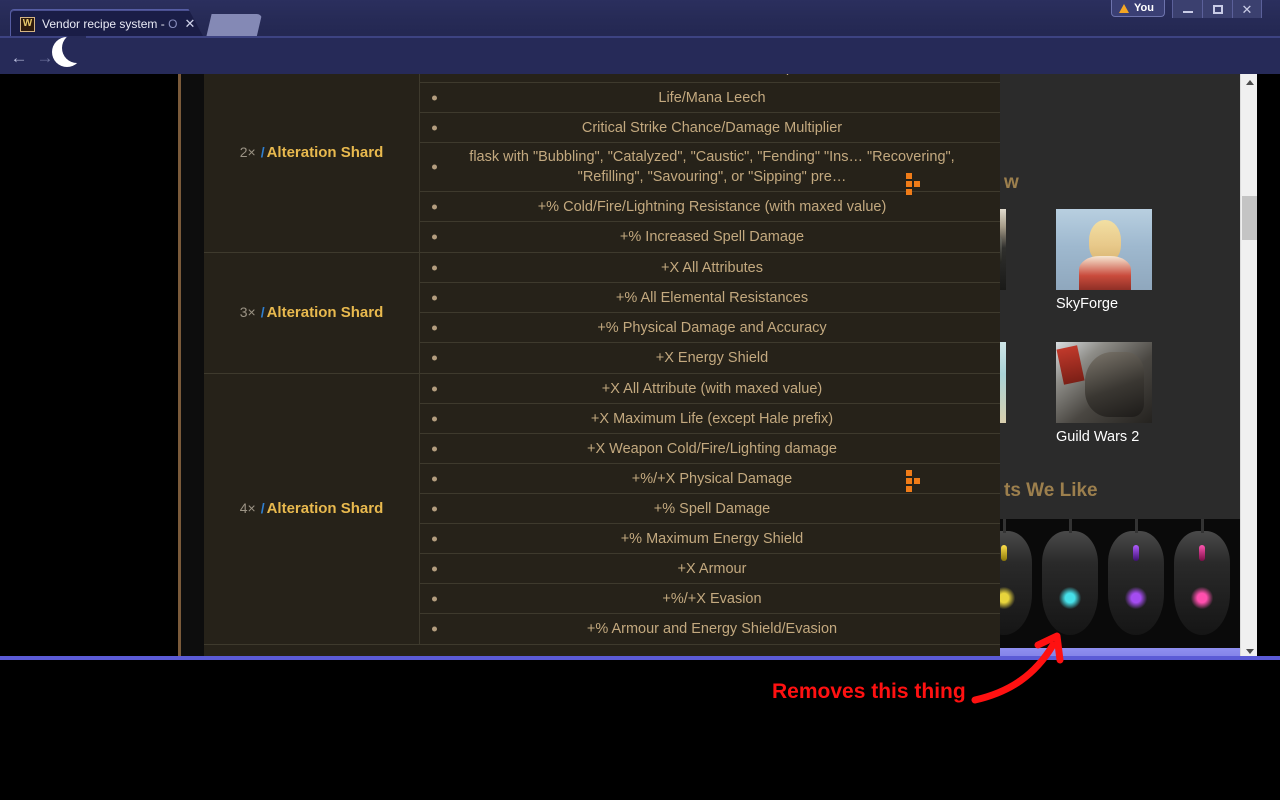  What do you see at coordinates (1098, 437) in the screenshot?
I see `ad-caption-3: Guild Wars 2` at bounding box center [1098, 437].